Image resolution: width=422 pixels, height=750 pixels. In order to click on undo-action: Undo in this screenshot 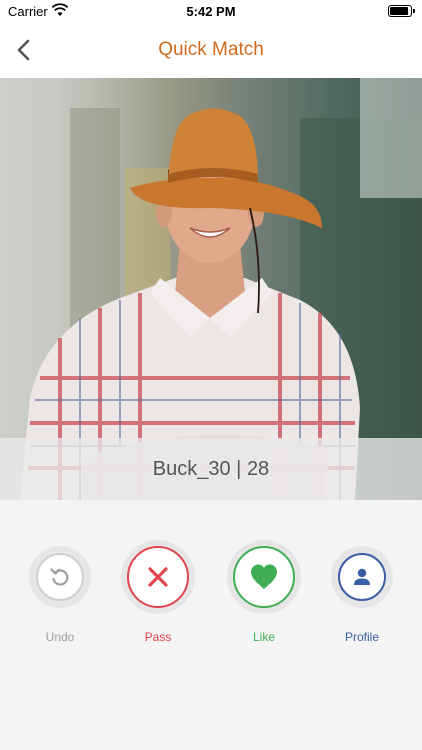, I will do `click(60, 592)`.